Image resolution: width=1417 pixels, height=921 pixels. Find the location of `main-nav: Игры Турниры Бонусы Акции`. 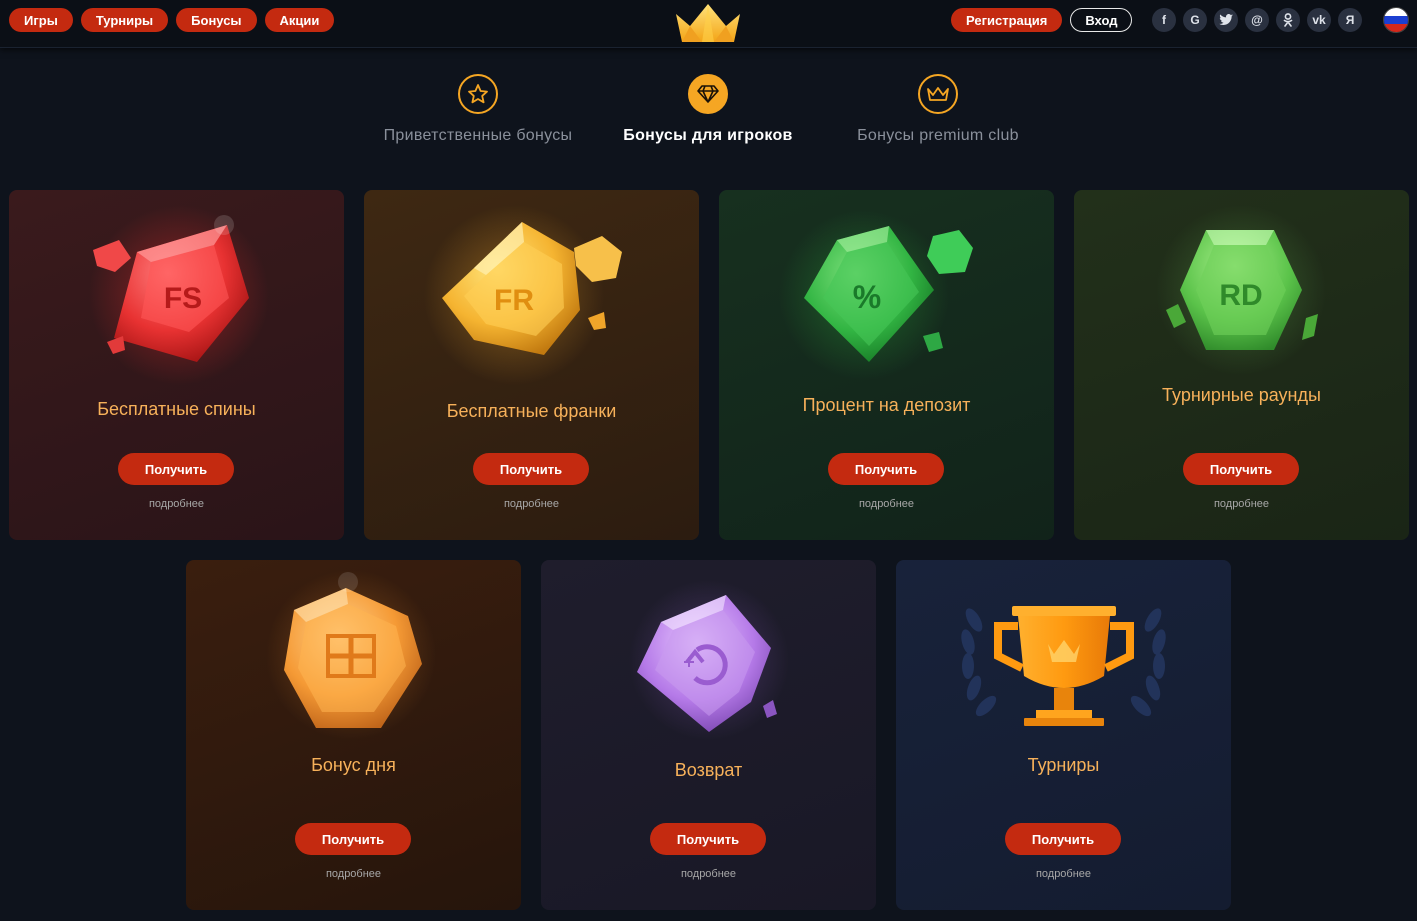

main-nav: Игры Турниры Бонусы Акции is located at coordinates (172, 20).